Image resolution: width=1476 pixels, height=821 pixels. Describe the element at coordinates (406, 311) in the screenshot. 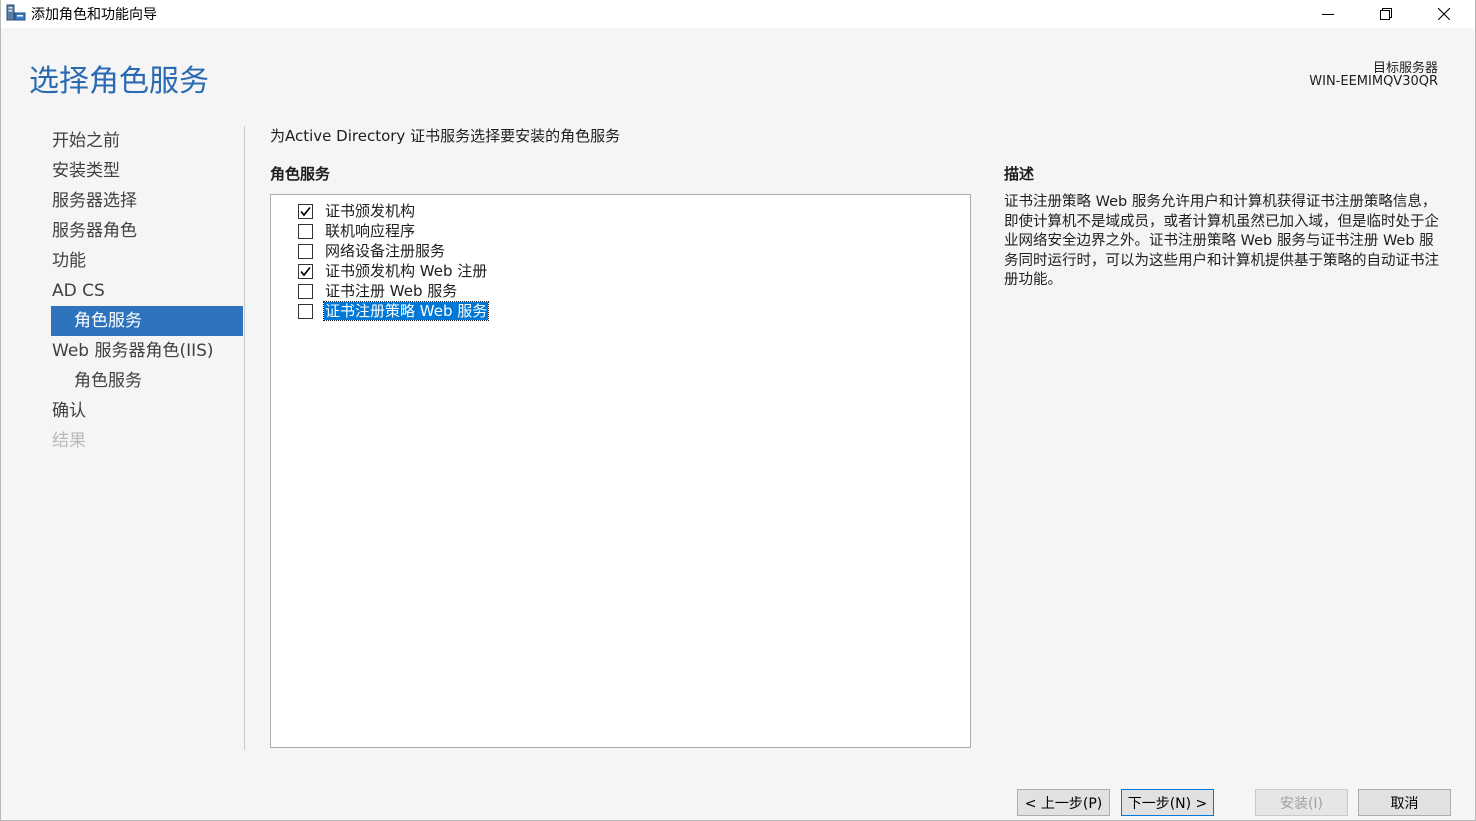

I see `role-label-selected: 证书注册策略 Web 服务` at that location.